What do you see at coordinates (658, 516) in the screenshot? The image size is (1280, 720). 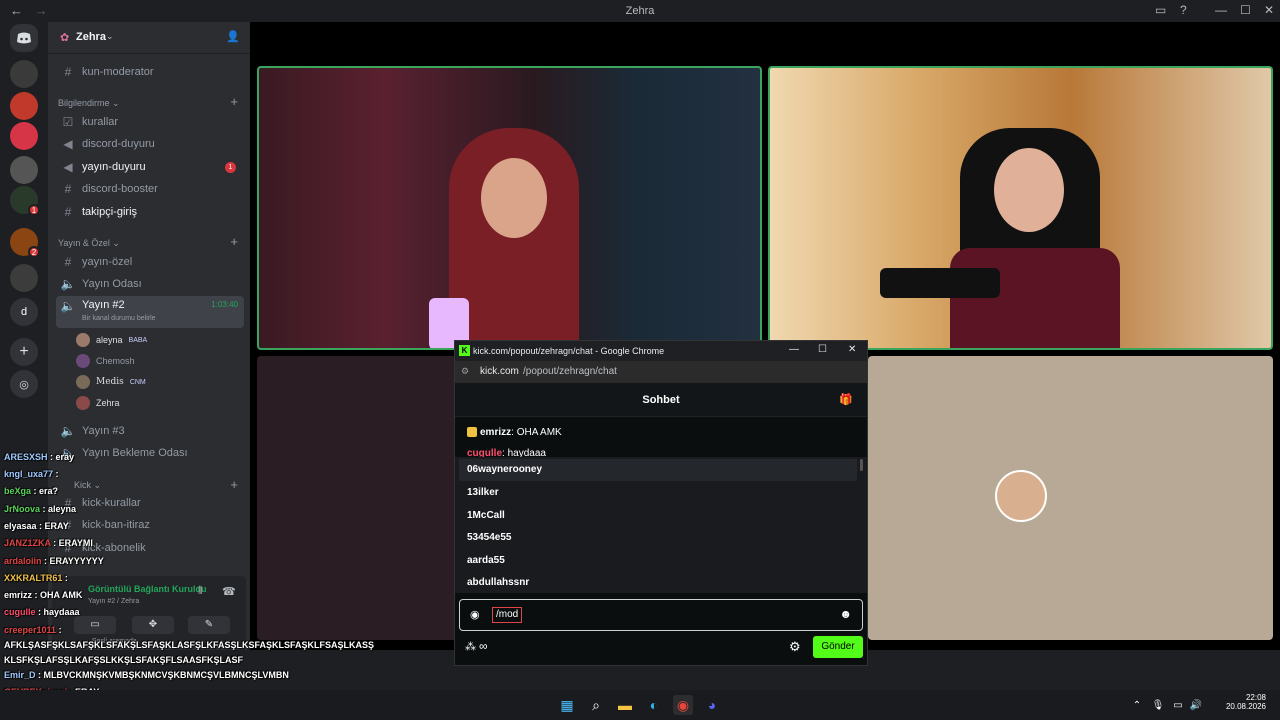 I see `suggestion-item: 1McCall` at bounding box center [658, 516].